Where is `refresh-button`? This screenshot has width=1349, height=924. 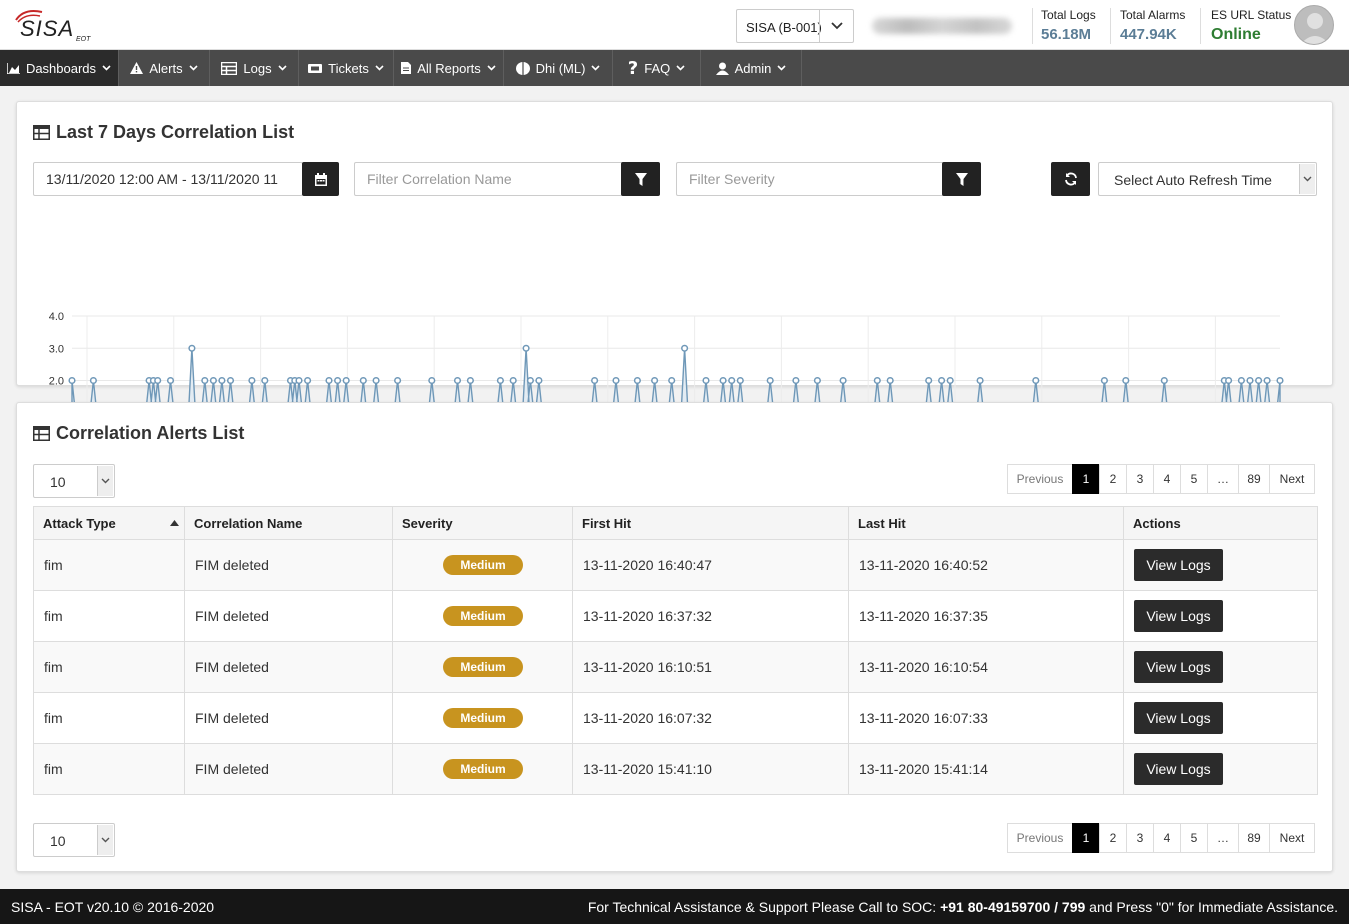 refresh-button is located at coordinates (1070, 179).